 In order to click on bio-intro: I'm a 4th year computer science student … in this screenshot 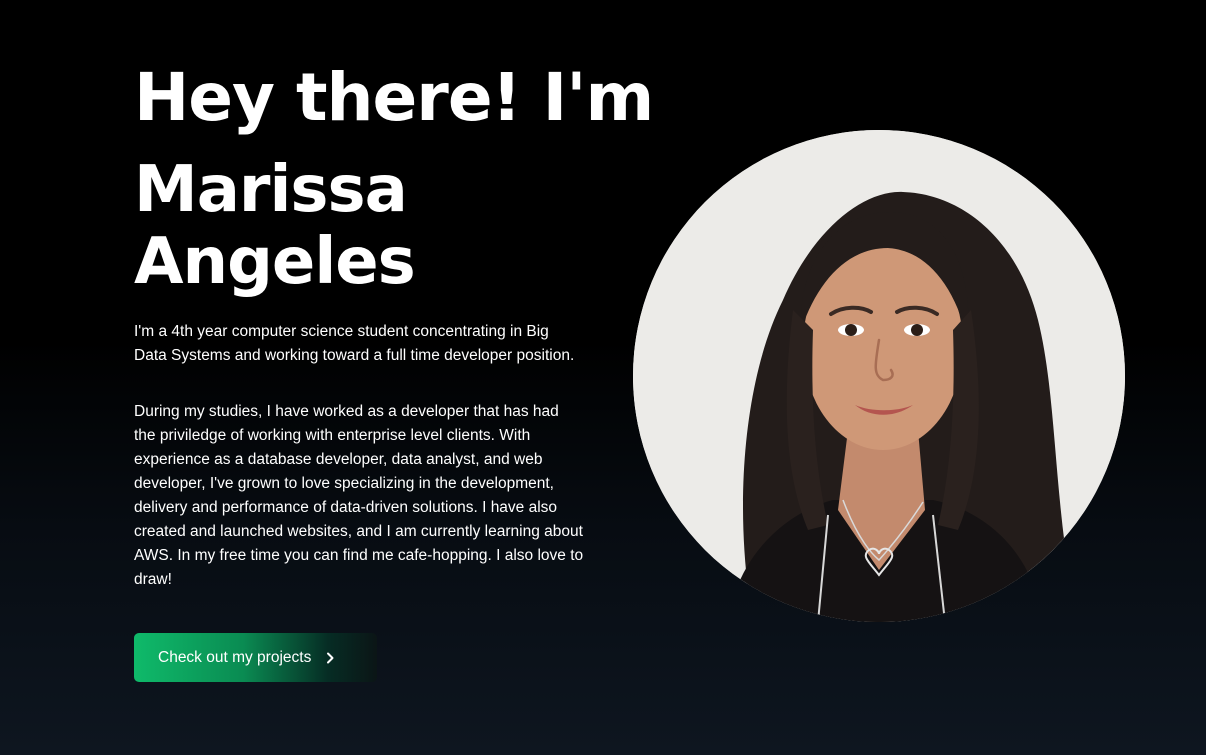, I will do `click(354, 343)`.